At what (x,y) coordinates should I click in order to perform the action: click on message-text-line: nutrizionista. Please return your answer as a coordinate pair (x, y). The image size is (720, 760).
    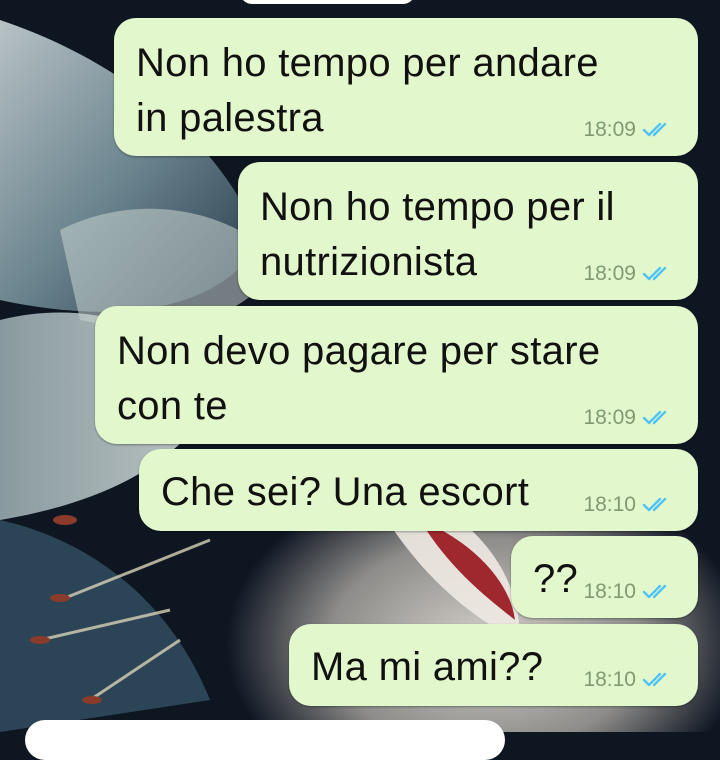
    Looking at the image, I should click on (369, 262).